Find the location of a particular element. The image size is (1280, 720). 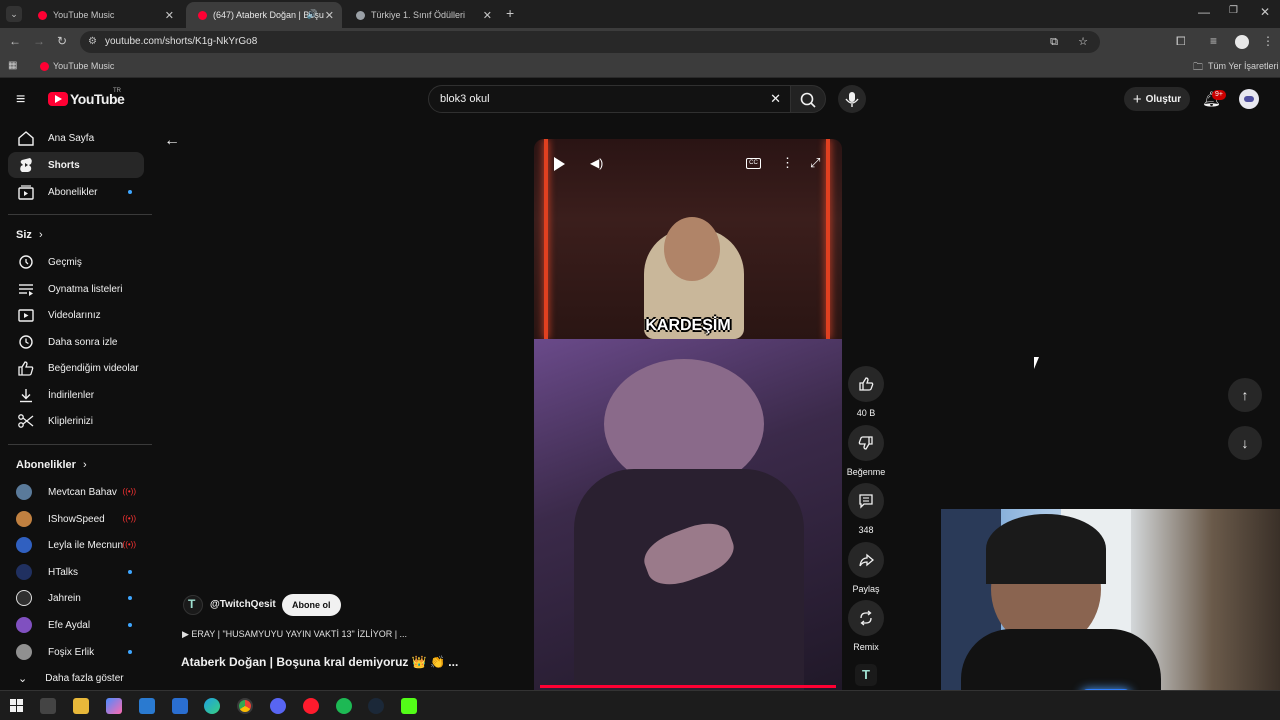

minimize-icon: — is located at coordinates (1204, 12).